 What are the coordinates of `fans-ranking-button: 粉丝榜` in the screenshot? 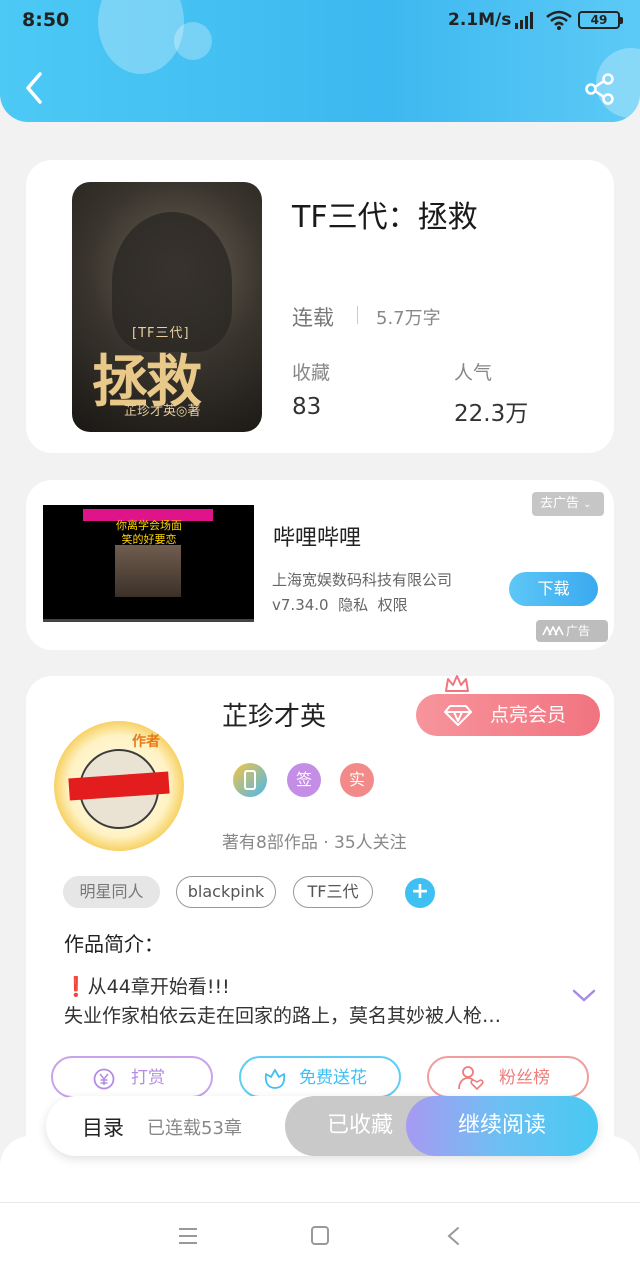 It's located at (508, 1077).